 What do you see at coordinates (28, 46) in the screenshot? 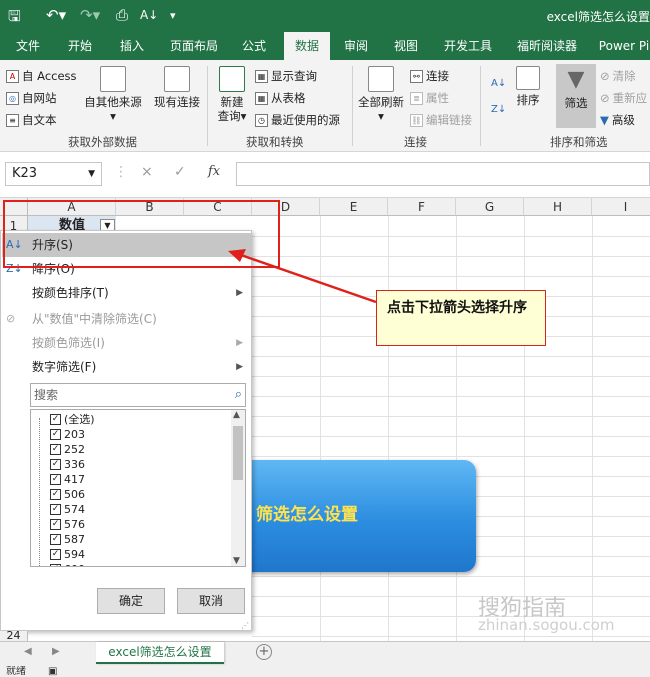
I see `tab-file: 文件` at bounding box center [28, 46].